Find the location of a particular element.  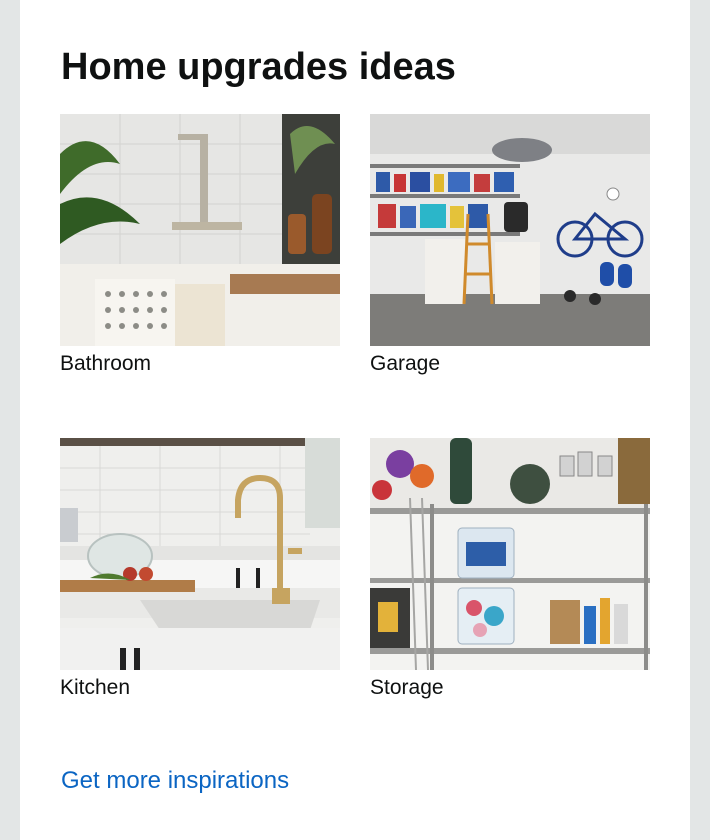

tile-label-kitchen: Kitchen is located at coordinates (200, 688).